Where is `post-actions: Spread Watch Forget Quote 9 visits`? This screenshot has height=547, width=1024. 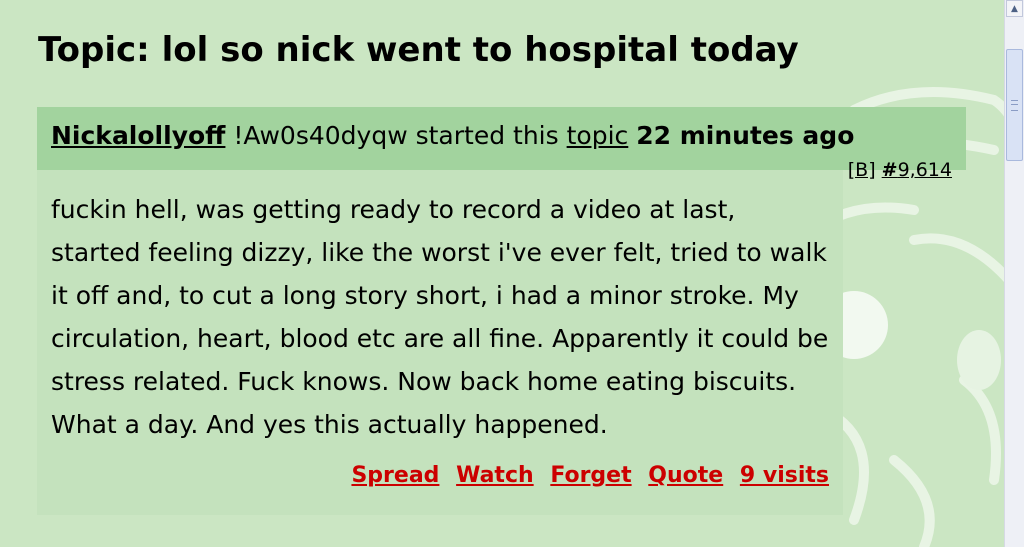
post-actions: Spread Watch Forget Quote 9 visits is located at coordinates (585, 475).